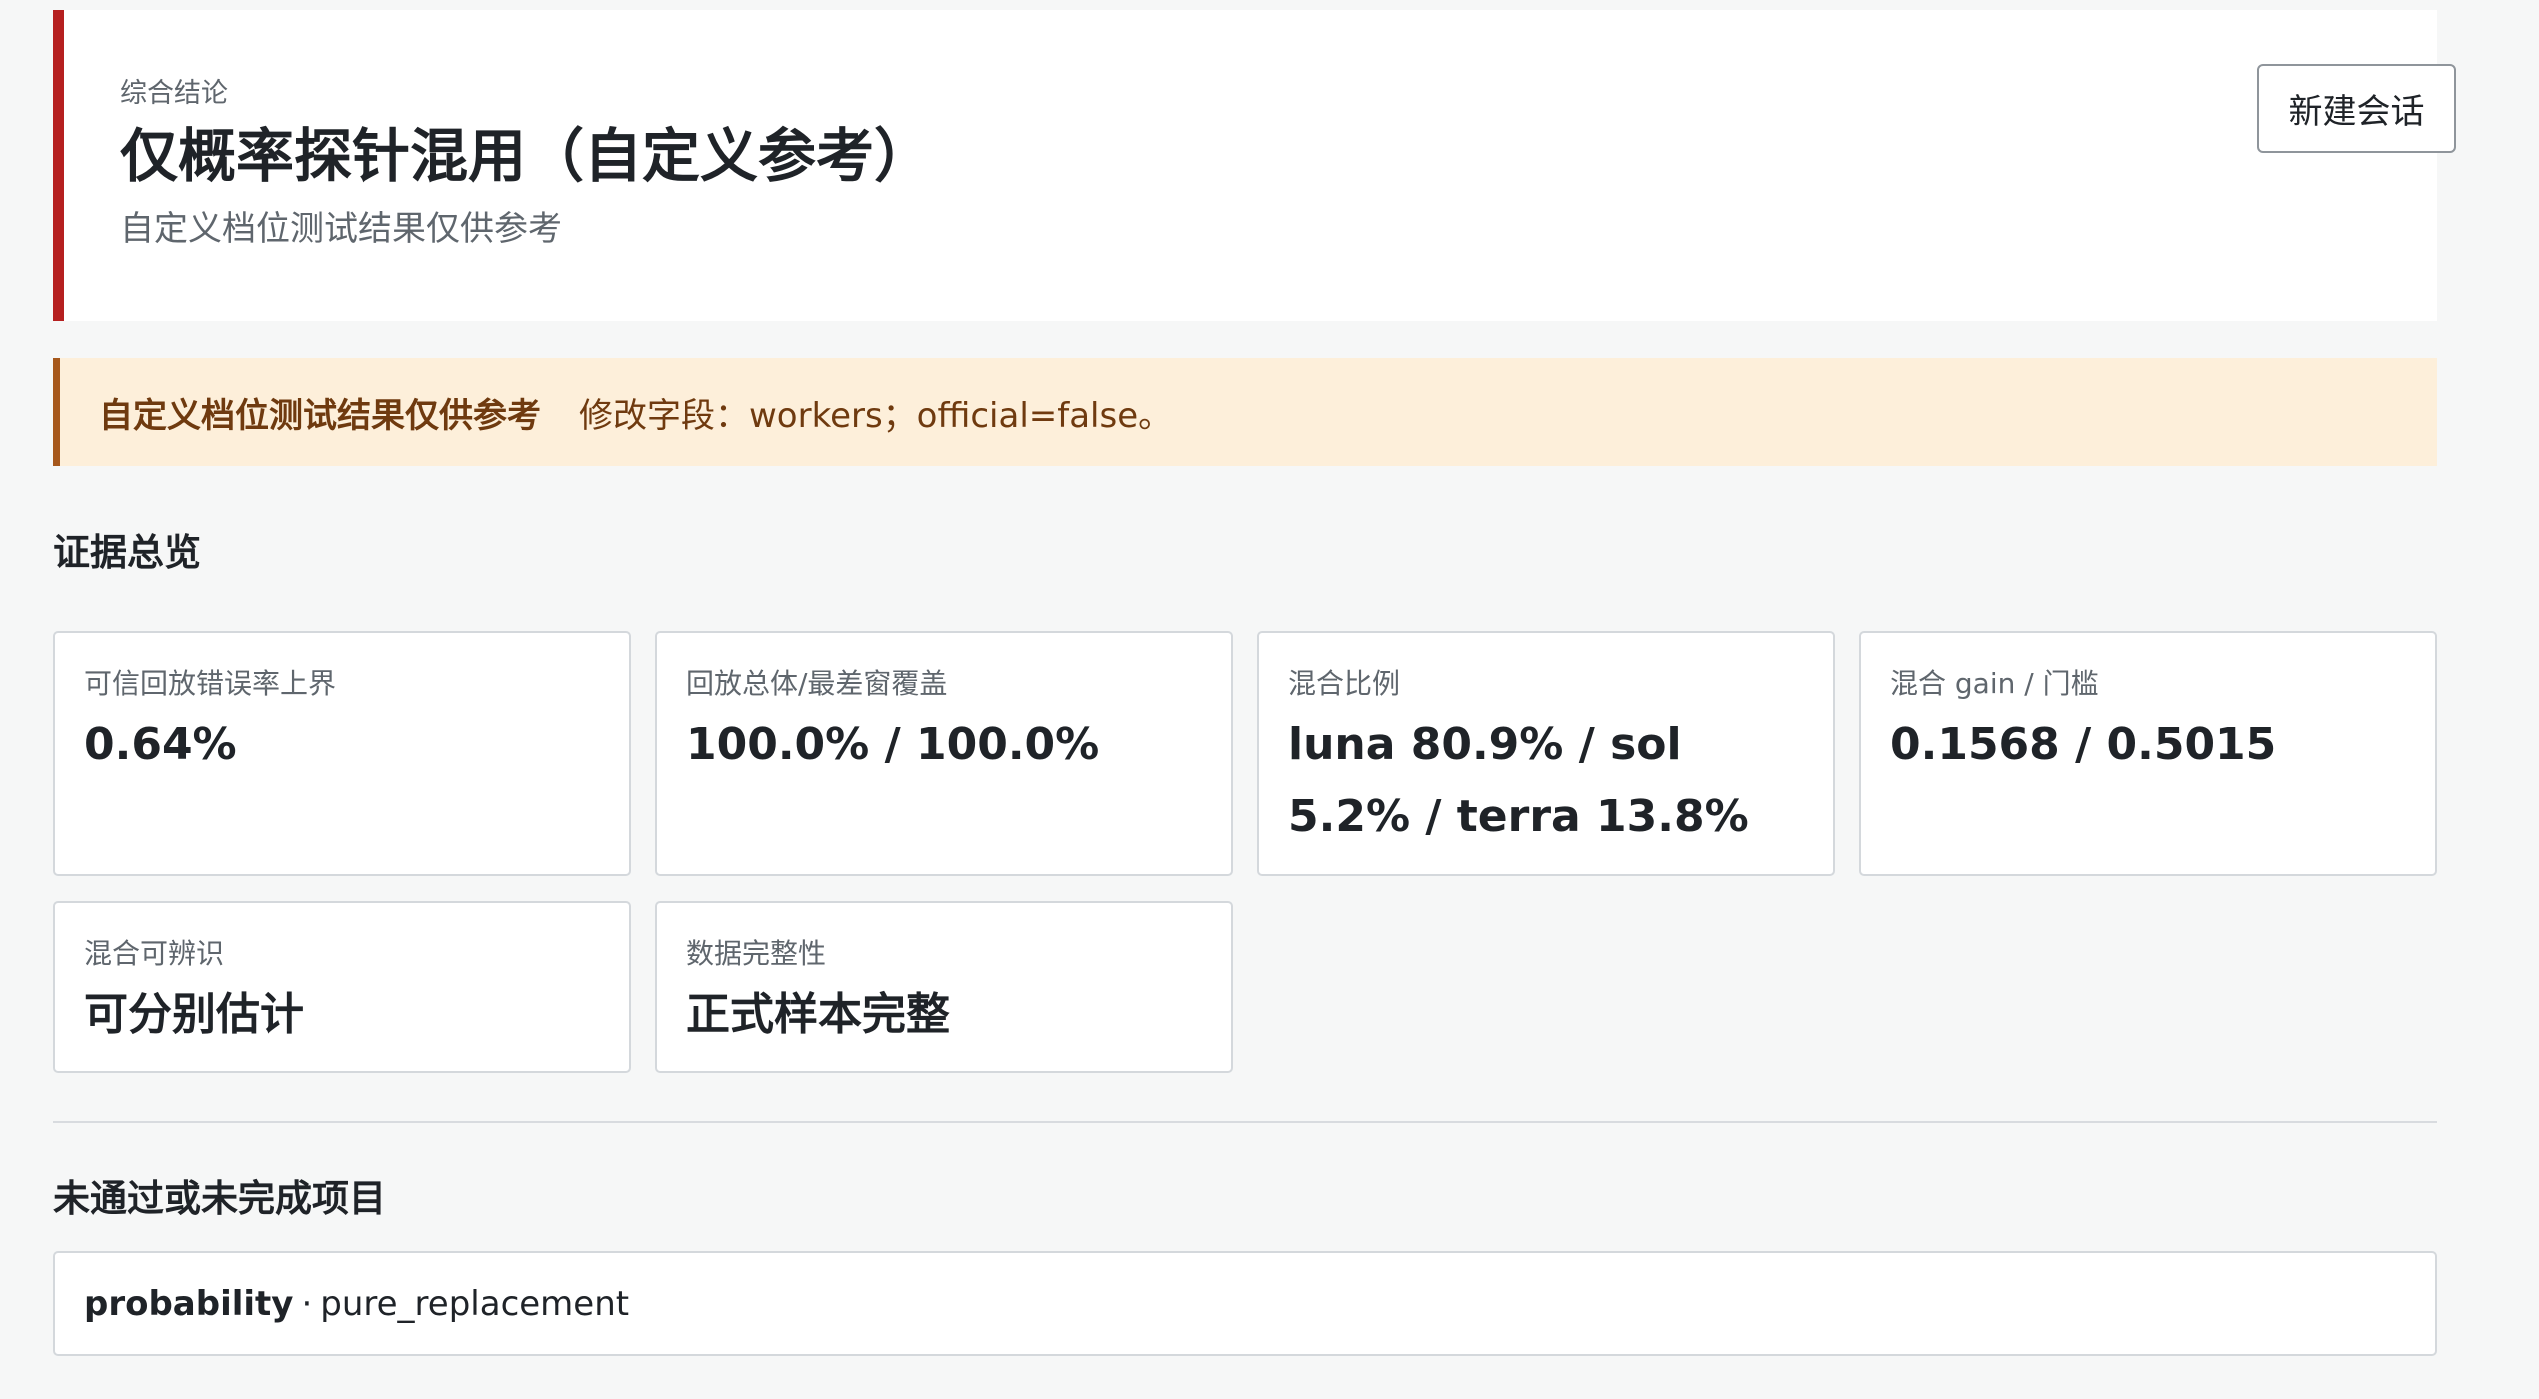 The width and height of the screenshot is (2539, 1399). I want to click on evidence-overview-heading: 证据总览, so click(127, 552).